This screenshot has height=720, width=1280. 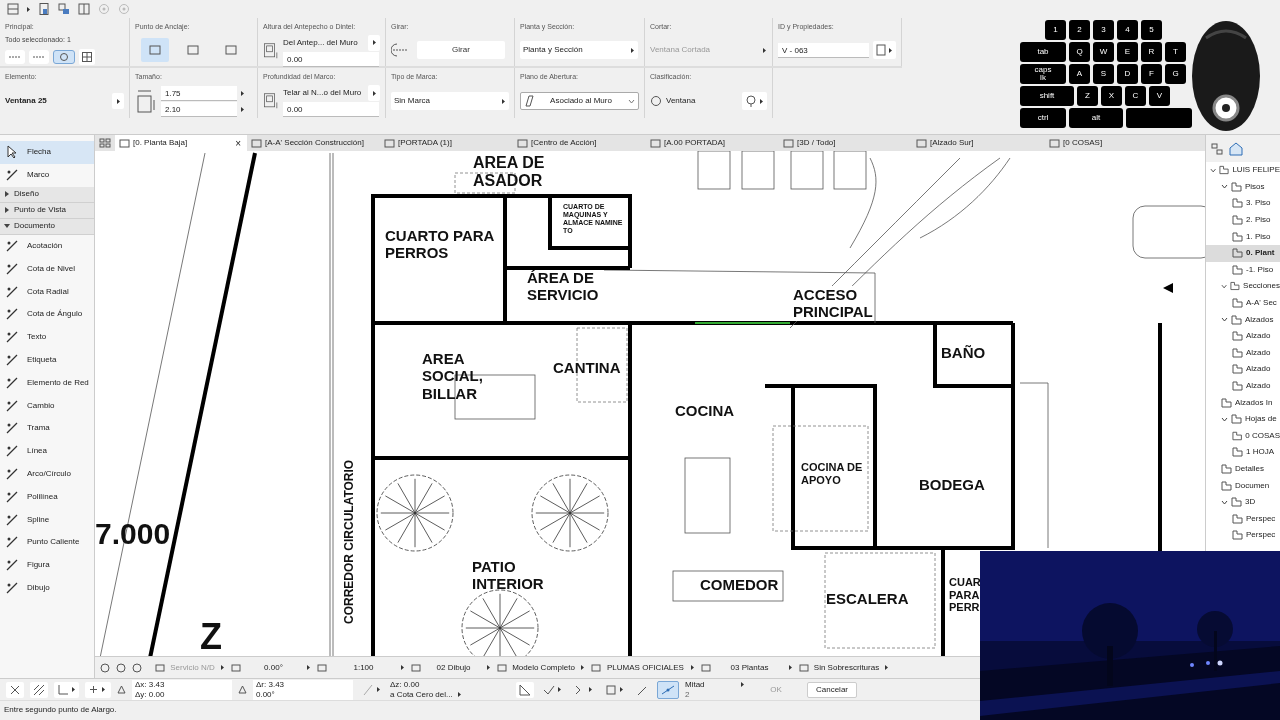 I want to click on tool-button: Flecha, so click(x=47, y=152).